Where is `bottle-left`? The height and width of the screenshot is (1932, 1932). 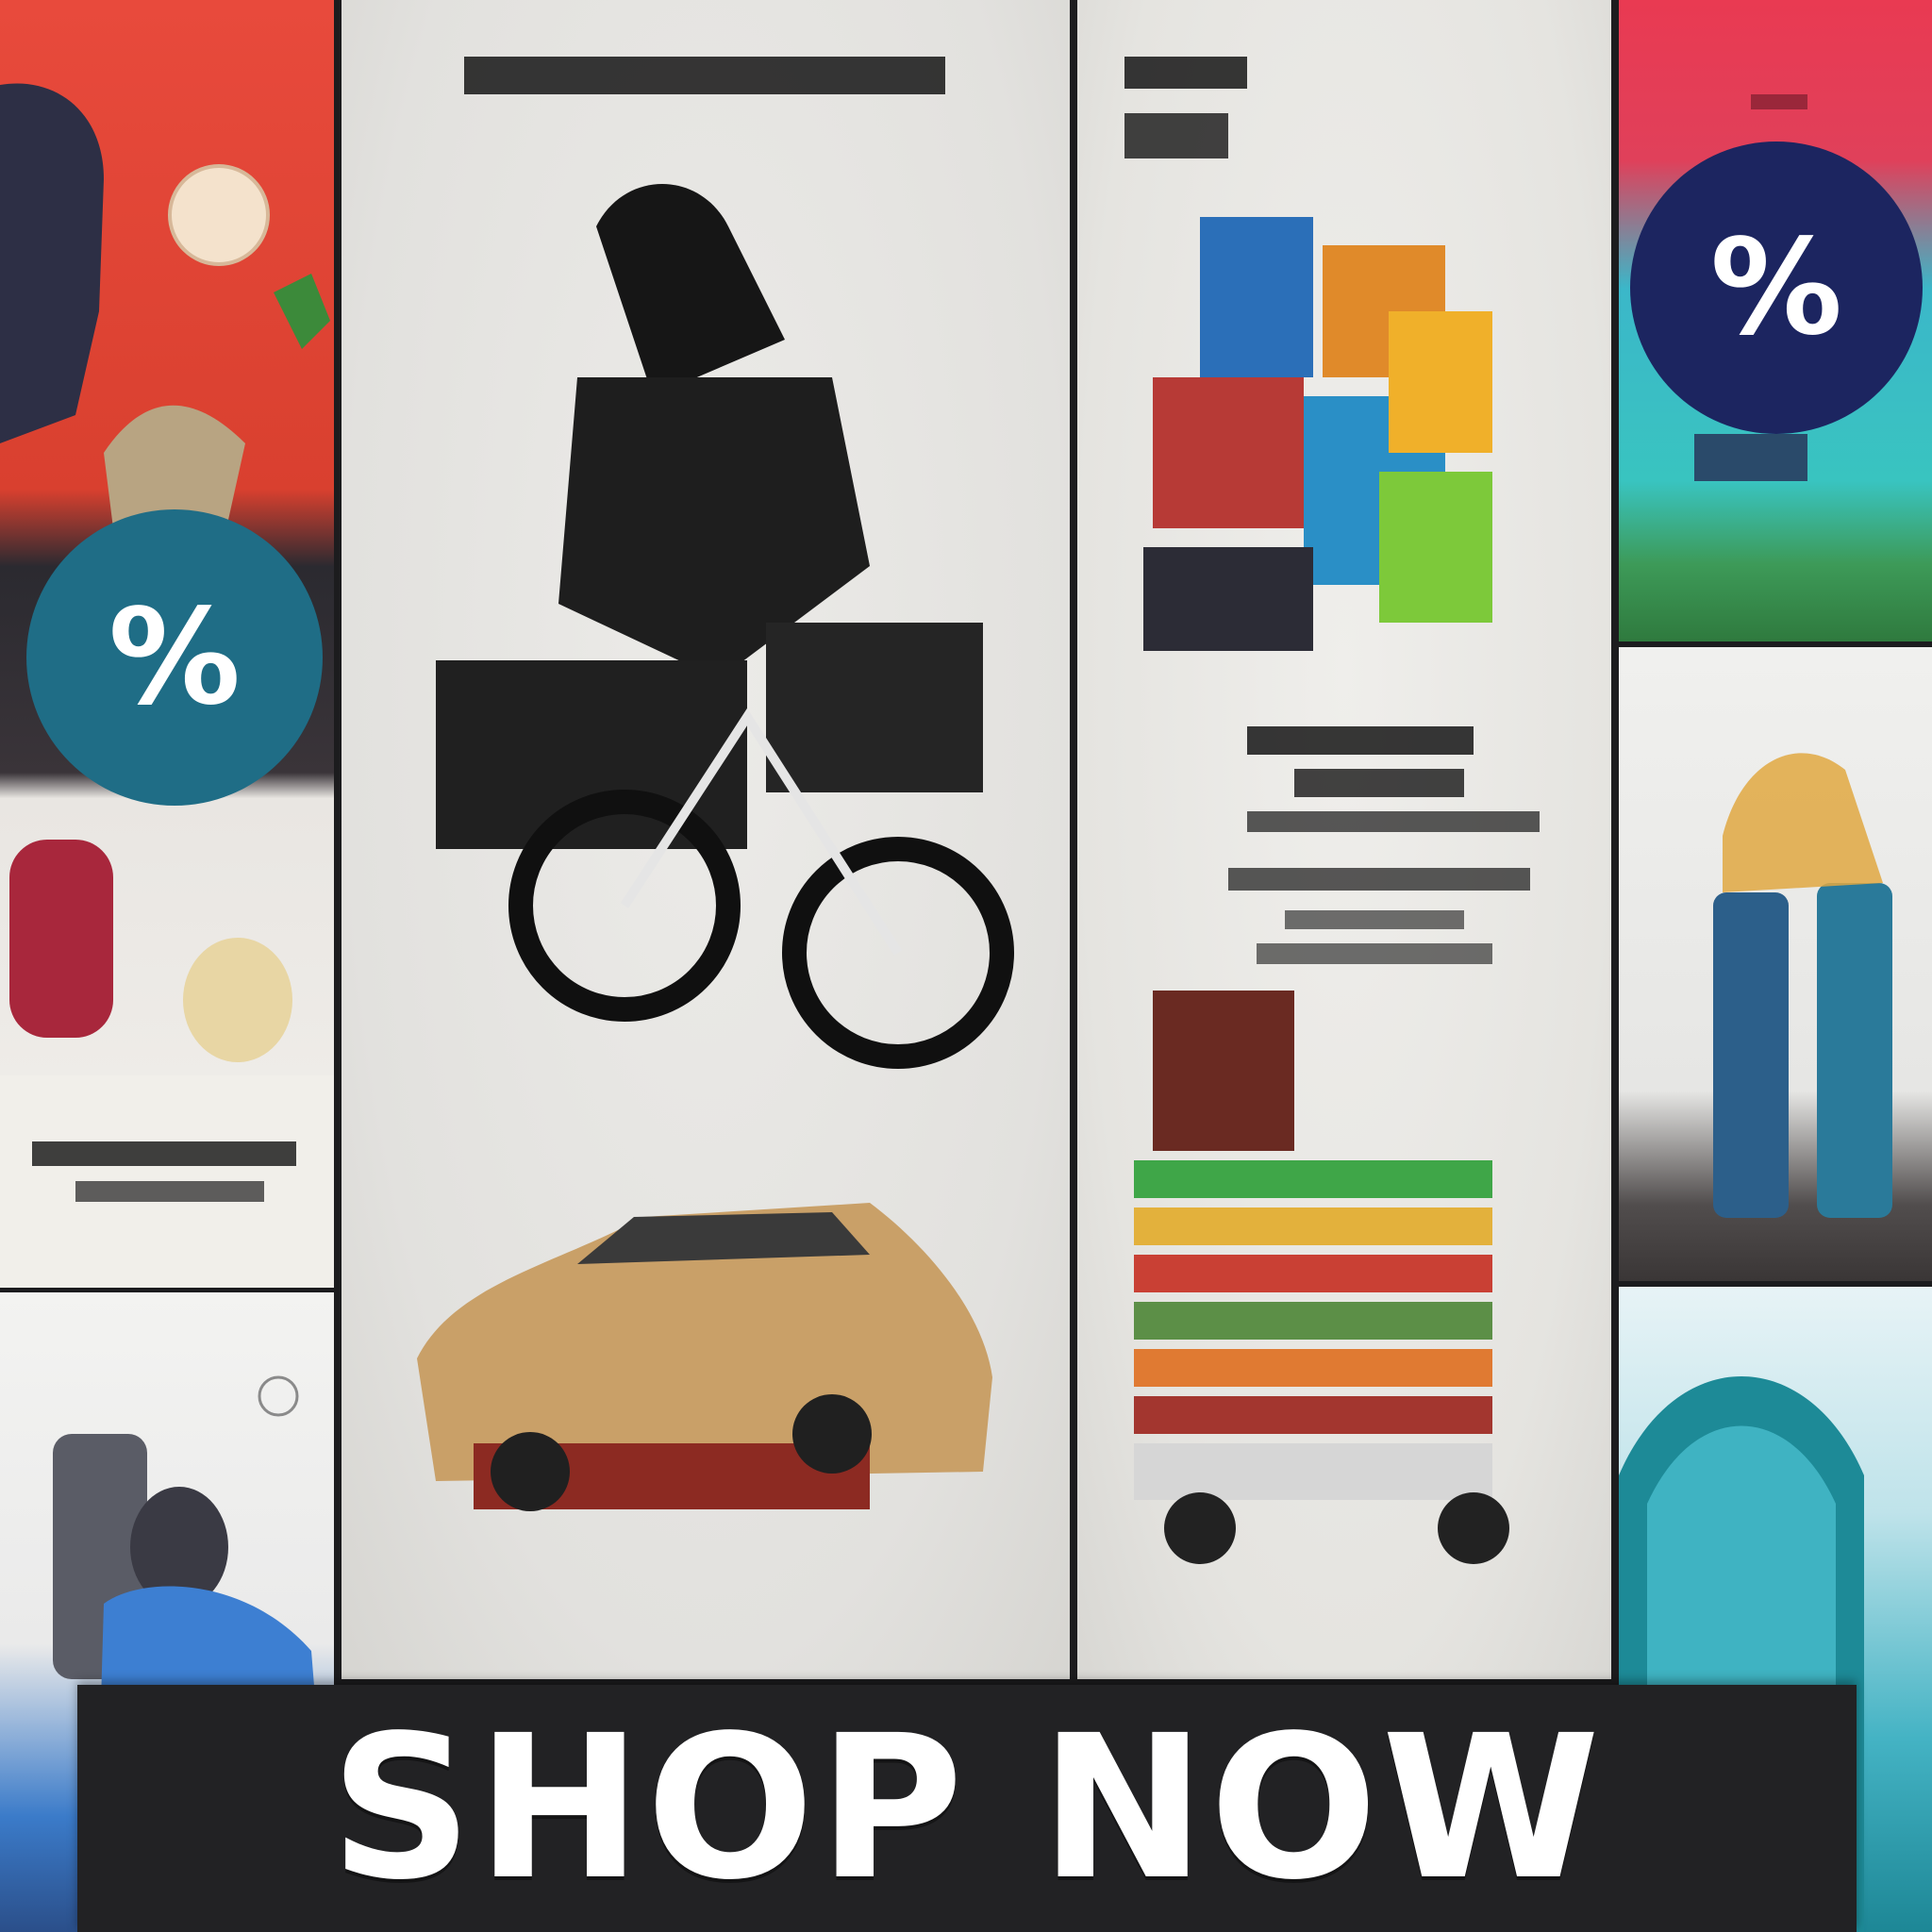
bottle-left is located at coordinates (1751, 1055).